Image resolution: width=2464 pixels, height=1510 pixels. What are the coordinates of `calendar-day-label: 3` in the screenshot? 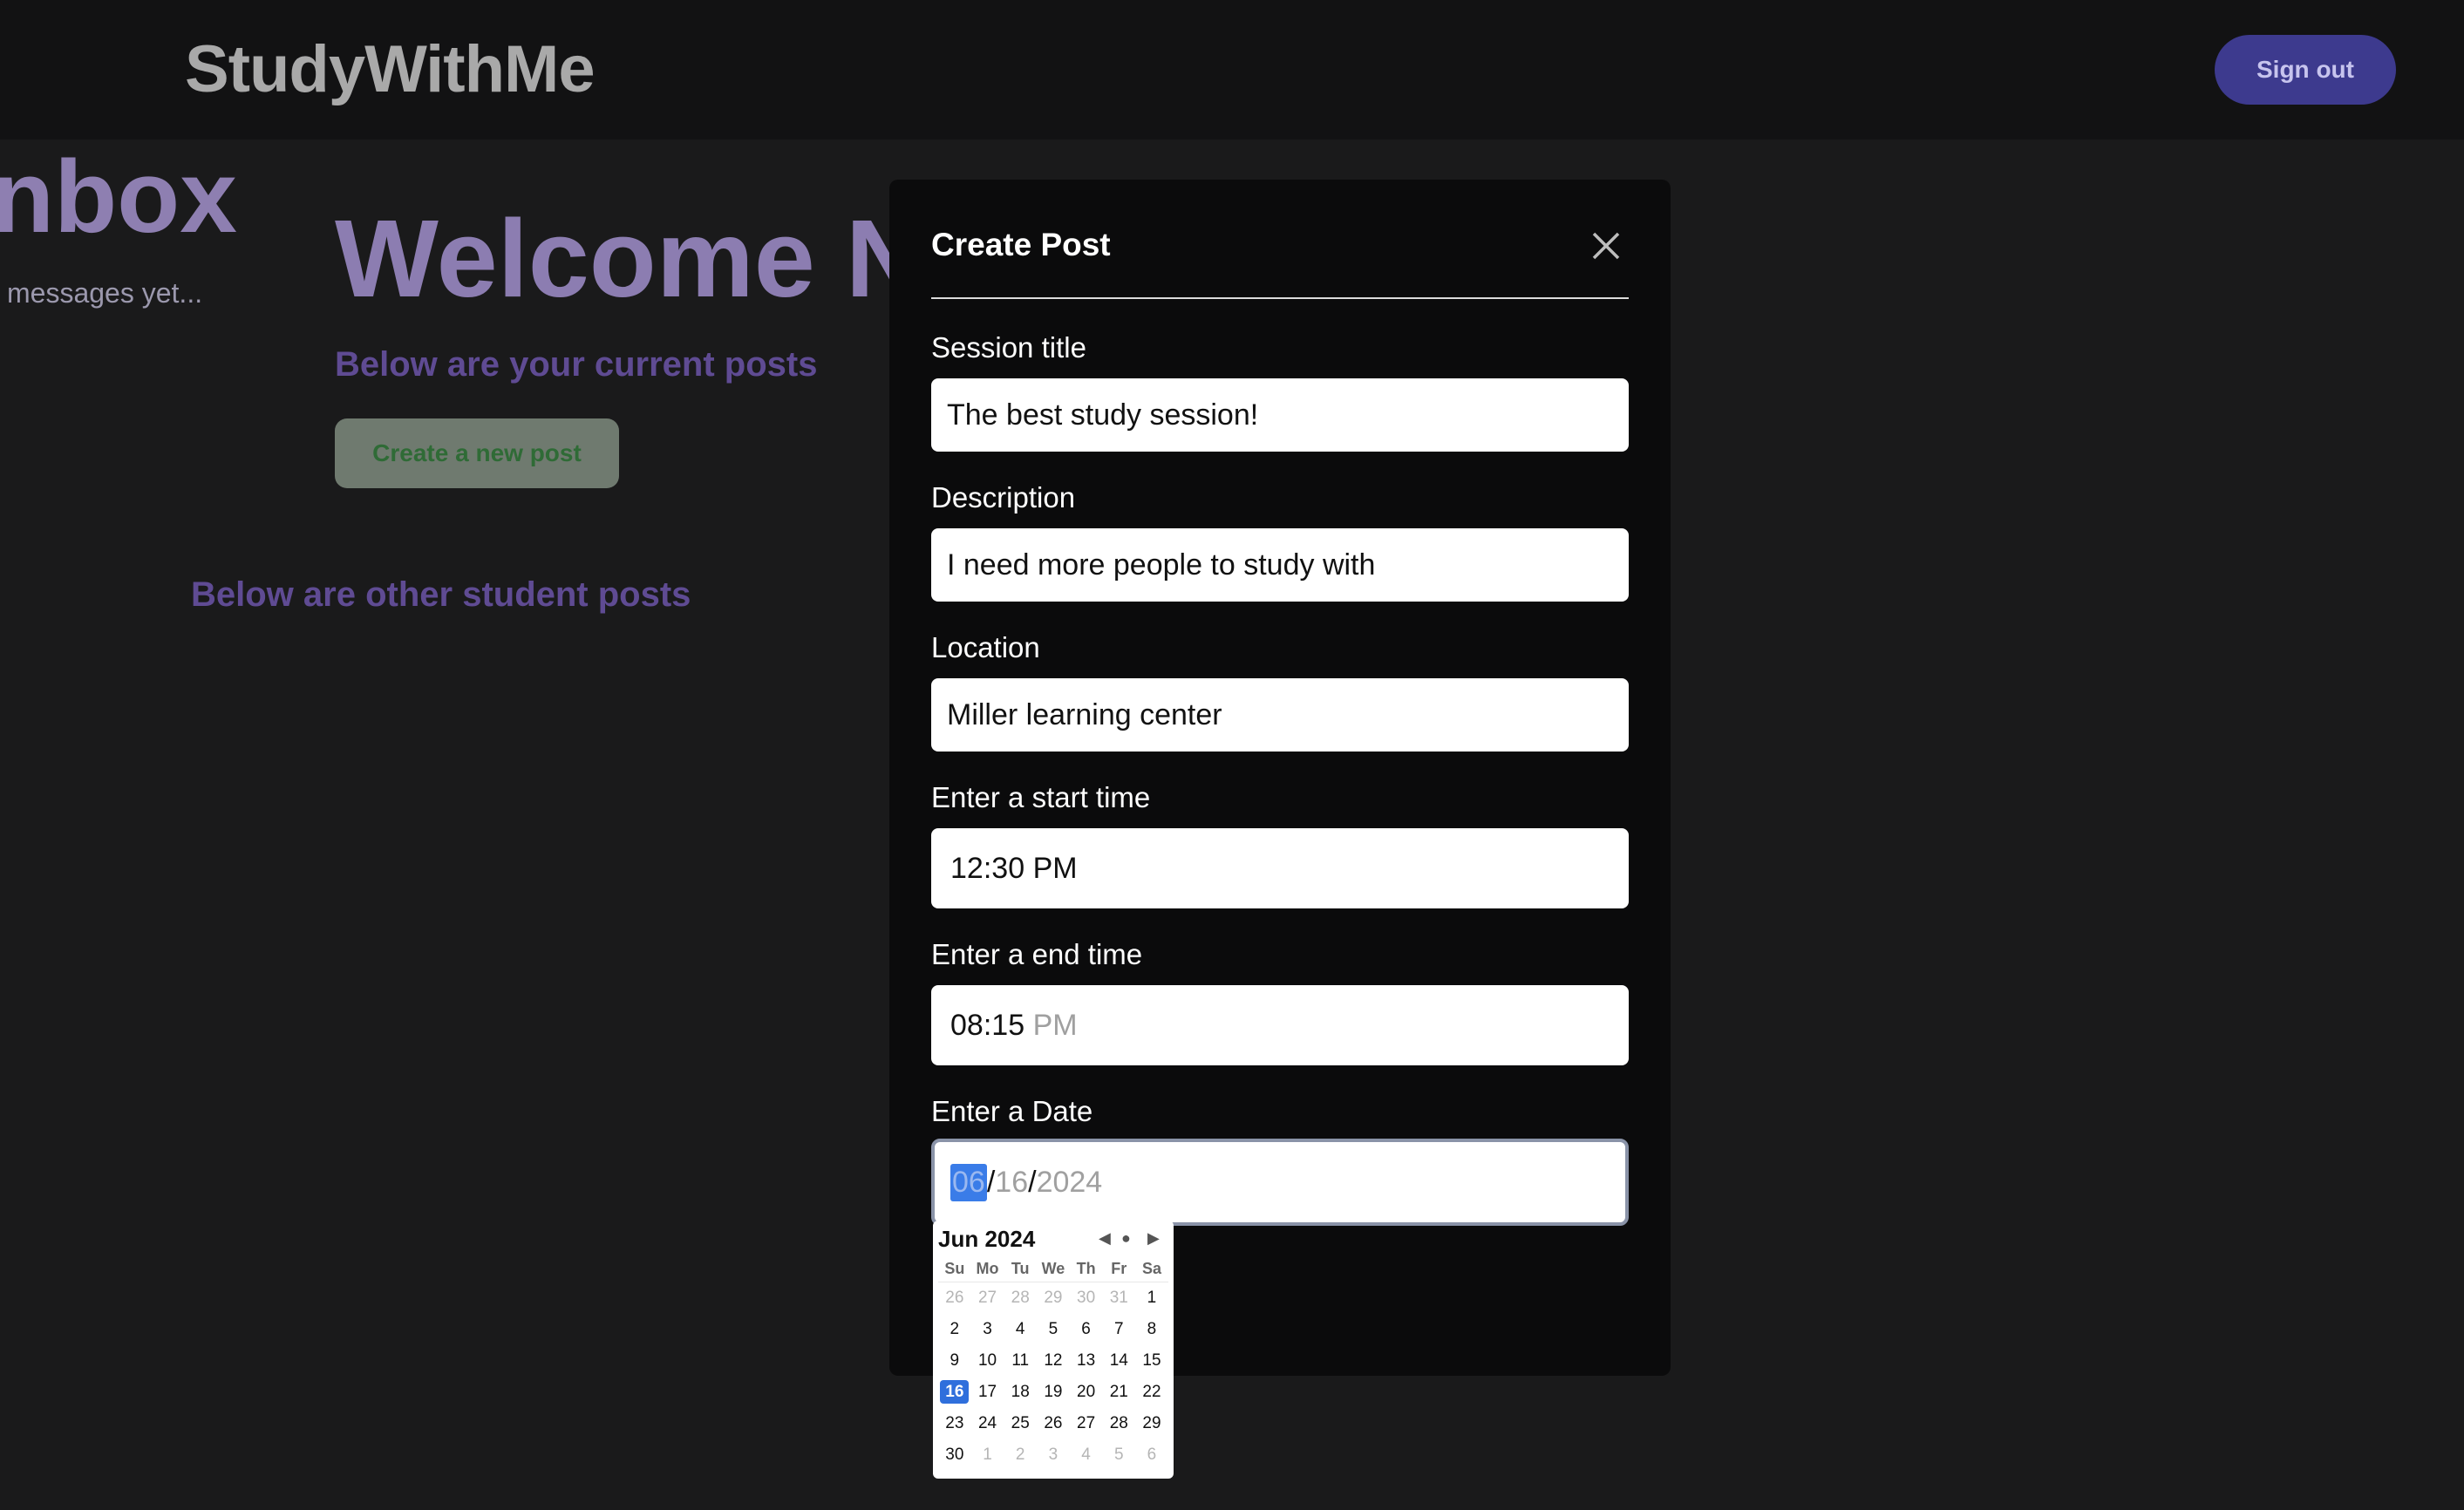 It's located at (988, 1329).